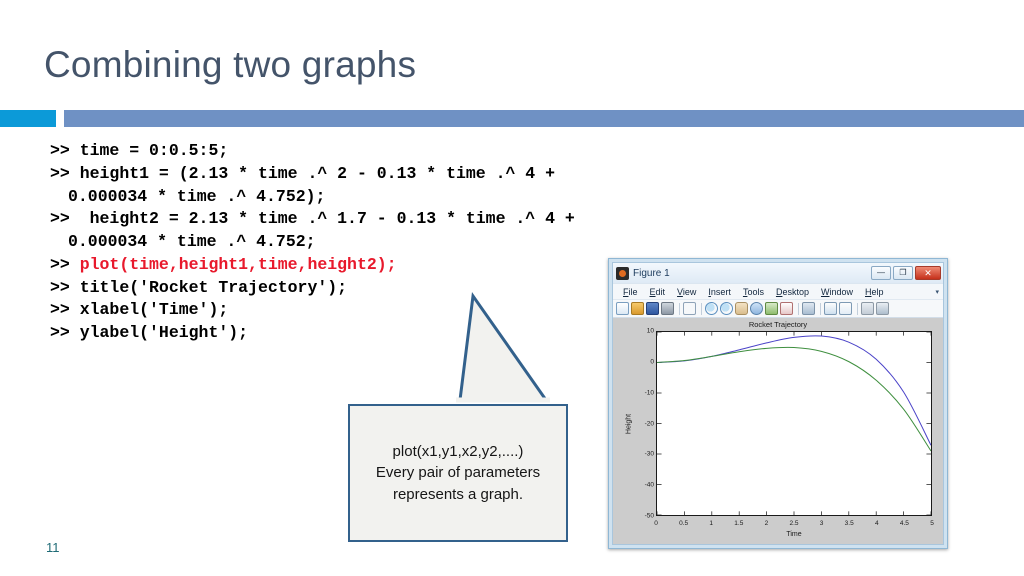 The width and height of the screenshot is (1024, 576). What do you see at coordinates (637, 308) in the screenshot?
I see `open-file-icon` at bounding box center [637, 308].